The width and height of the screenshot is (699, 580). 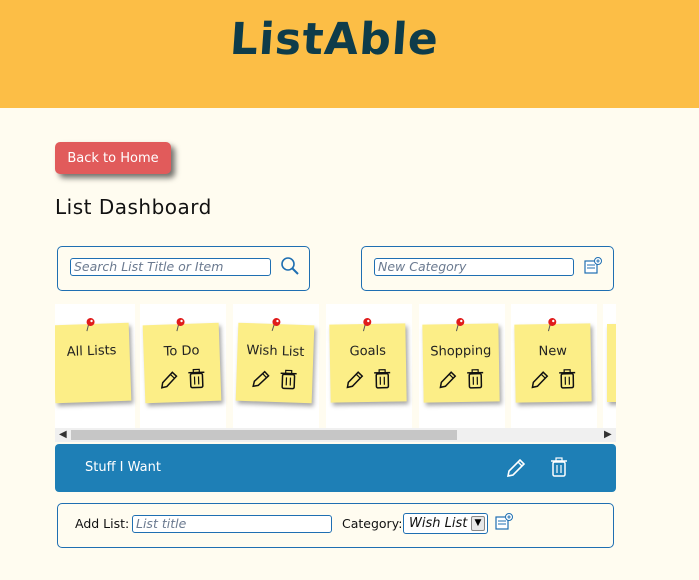 What do you see at coordinates (232, 524) in the screenshot?
I see `list-title-input: List title` at bounding box center [232, 524].